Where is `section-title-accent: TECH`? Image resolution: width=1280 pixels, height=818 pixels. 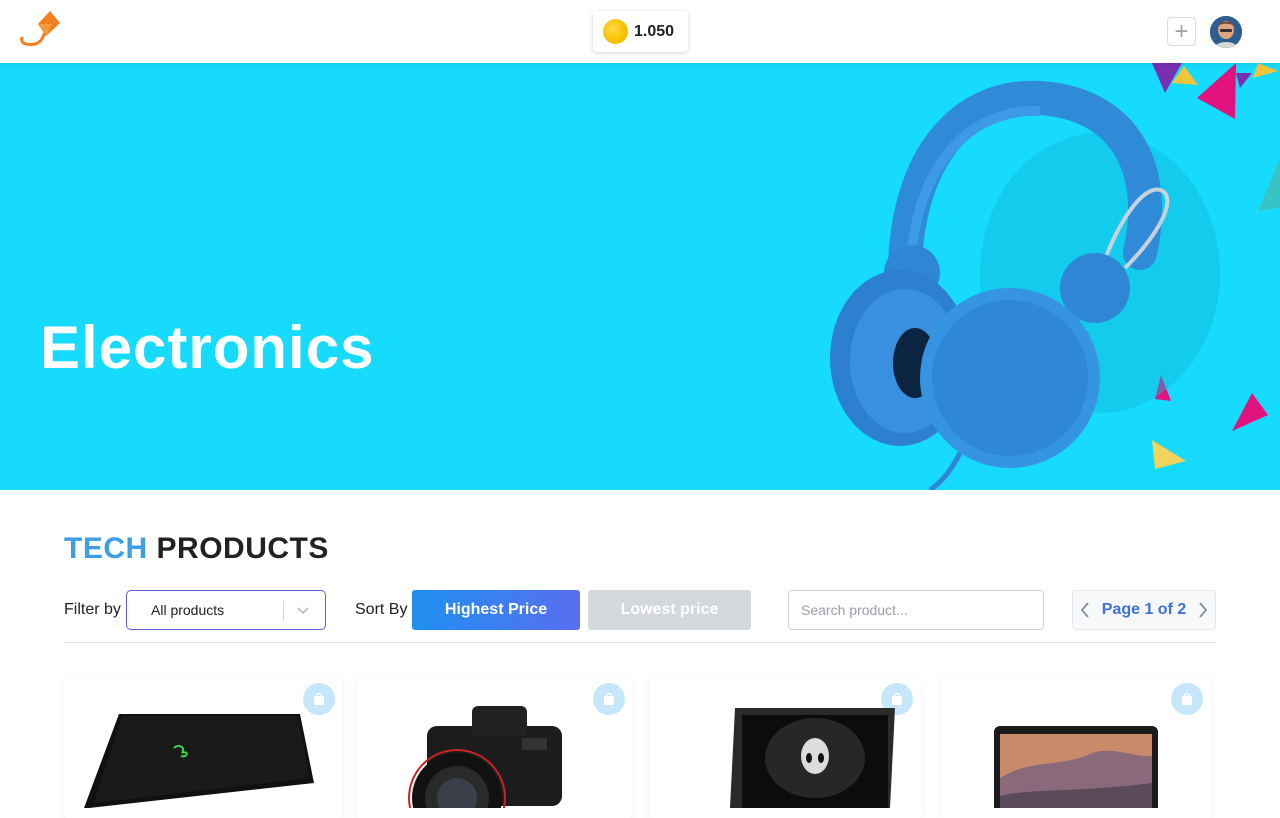 section-title-accent: TECH is located at coordinates (106, 548).